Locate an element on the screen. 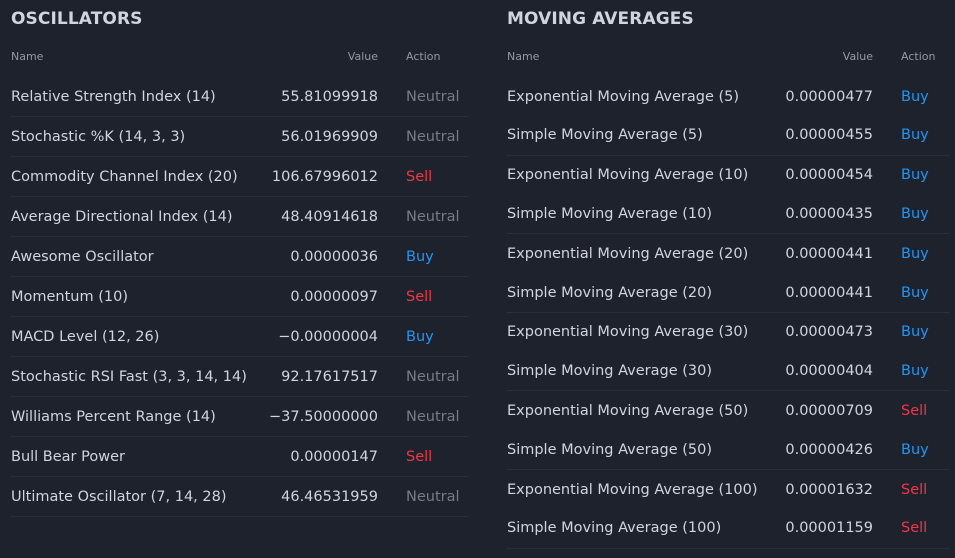 The width and height of the screenshot is (955, 558). indicator-value: 0.00000709 is located at coordinates (829, 411).